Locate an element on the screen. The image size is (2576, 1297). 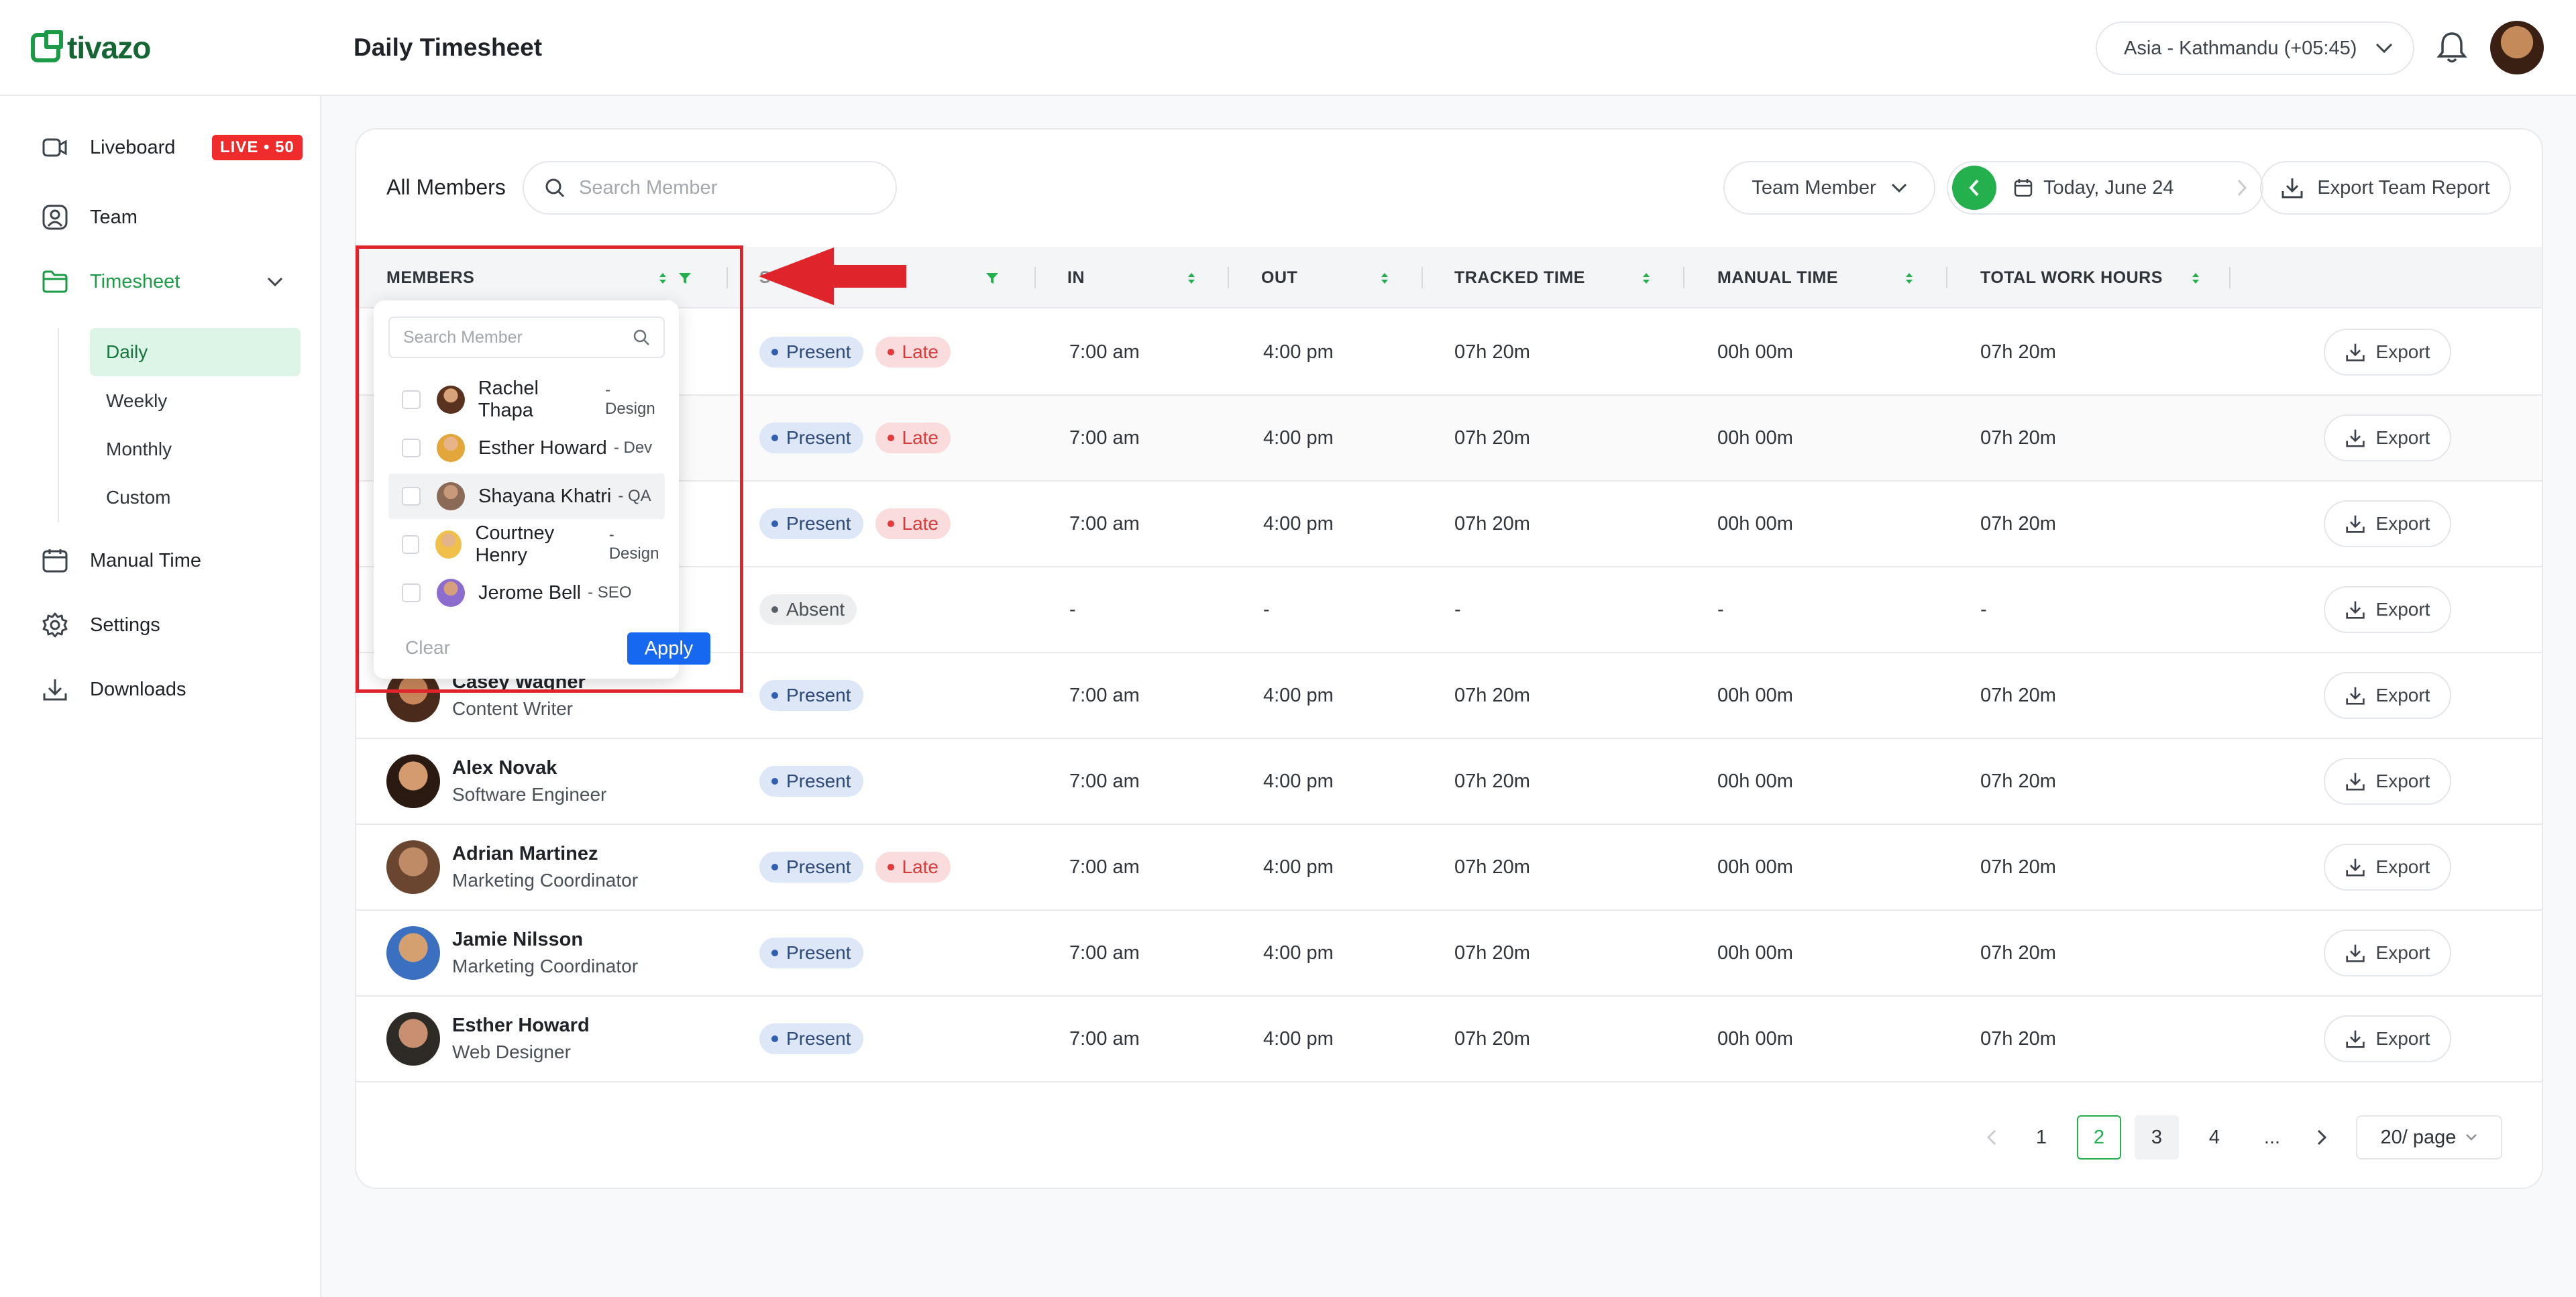
status-text: Late is located at coordinates (920, 351).